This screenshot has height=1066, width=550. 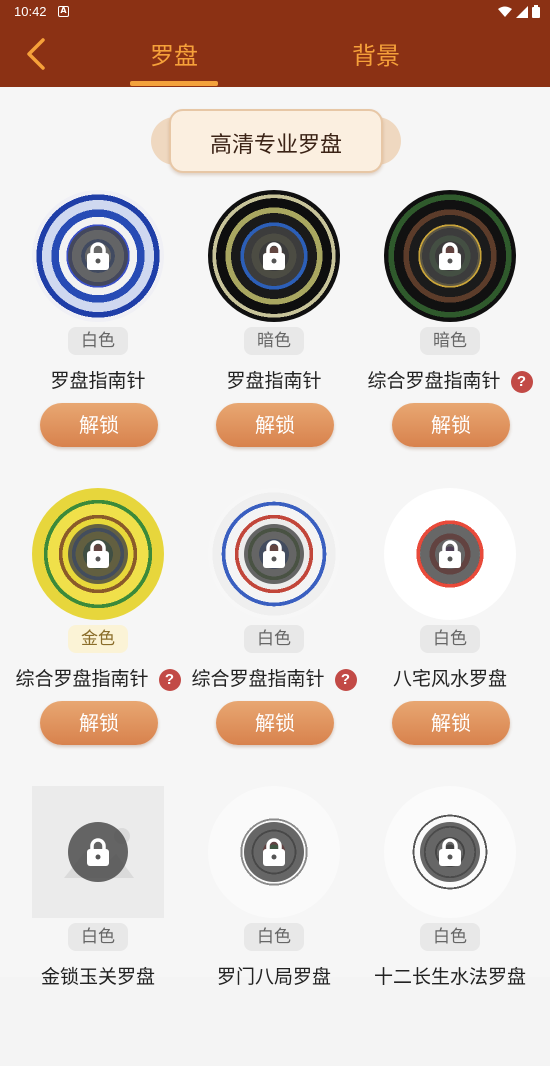 I want to click on signal-icon, so click(x=522, y=11).